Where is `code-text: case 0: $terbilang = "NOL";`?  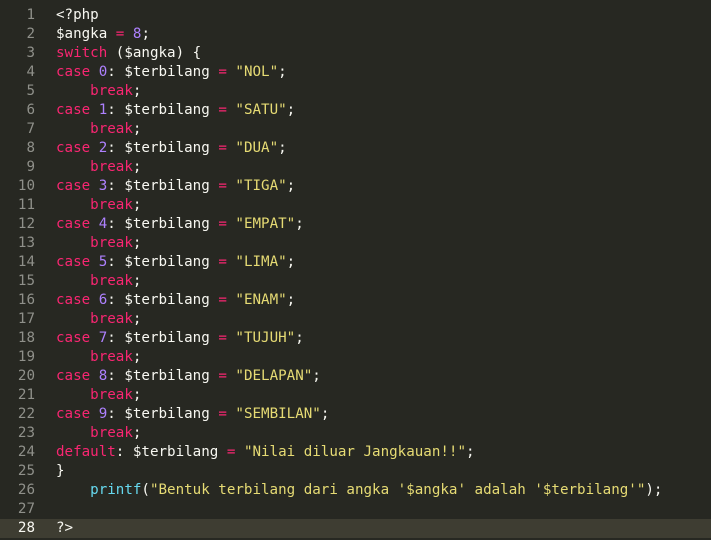 code-text: case 0: $terbilang = "NOL"; is located at coordinates (171, 72).